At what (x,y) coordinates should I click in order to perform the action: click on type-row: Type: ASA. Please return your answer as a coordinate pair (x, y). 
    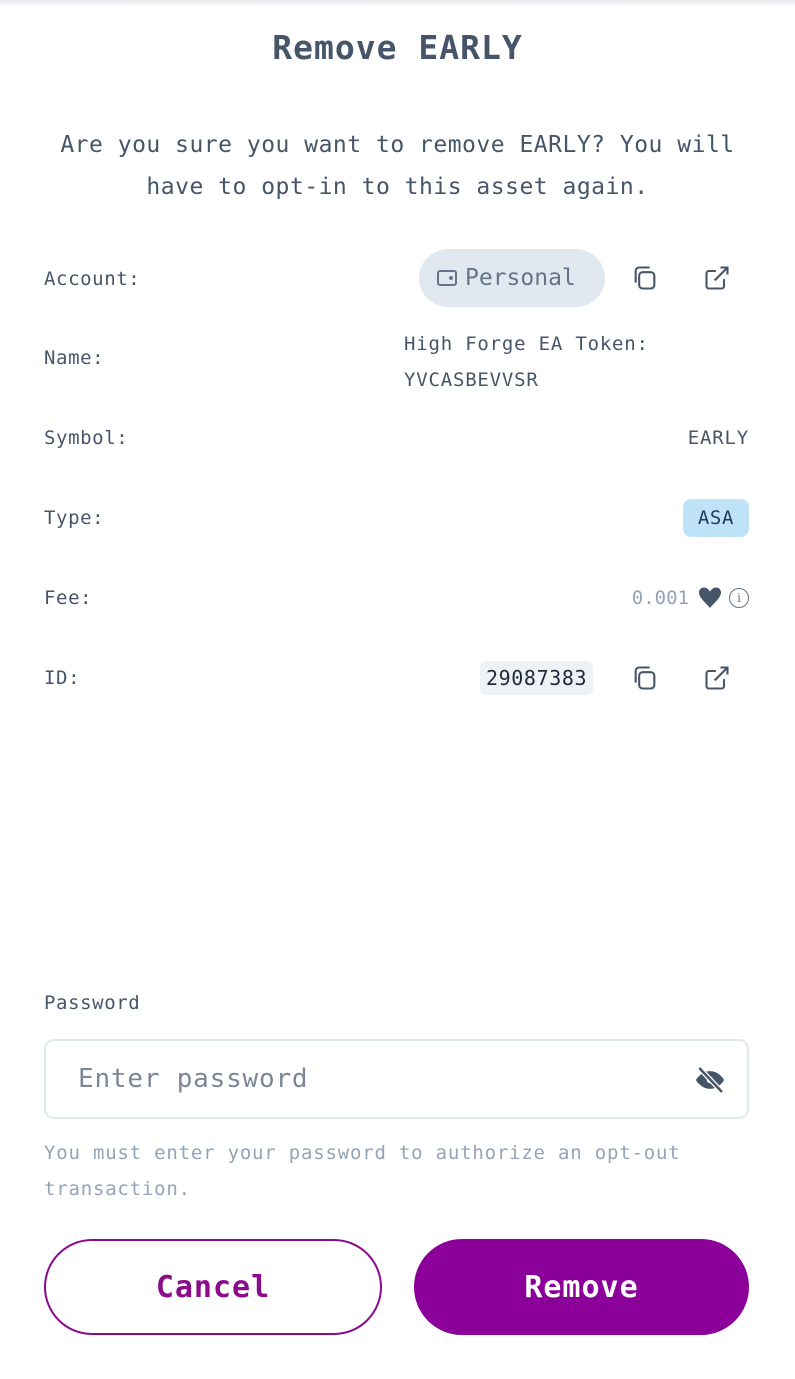
    Looking at the image, I should click on (396, 518).